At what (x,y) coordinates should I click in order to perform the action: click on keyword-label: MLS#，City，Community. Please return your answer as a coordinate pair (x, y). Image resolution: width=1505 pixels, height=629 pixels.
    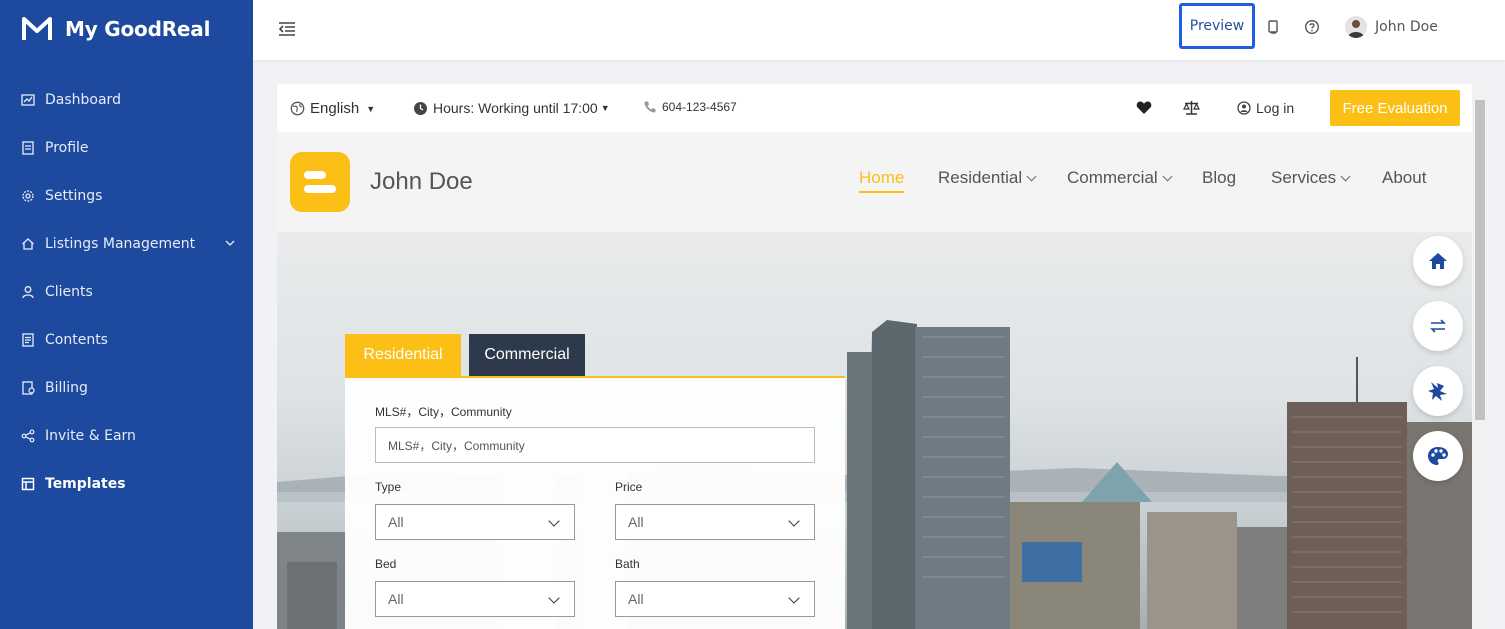
    Looking at the image, I should click on (443, 412).